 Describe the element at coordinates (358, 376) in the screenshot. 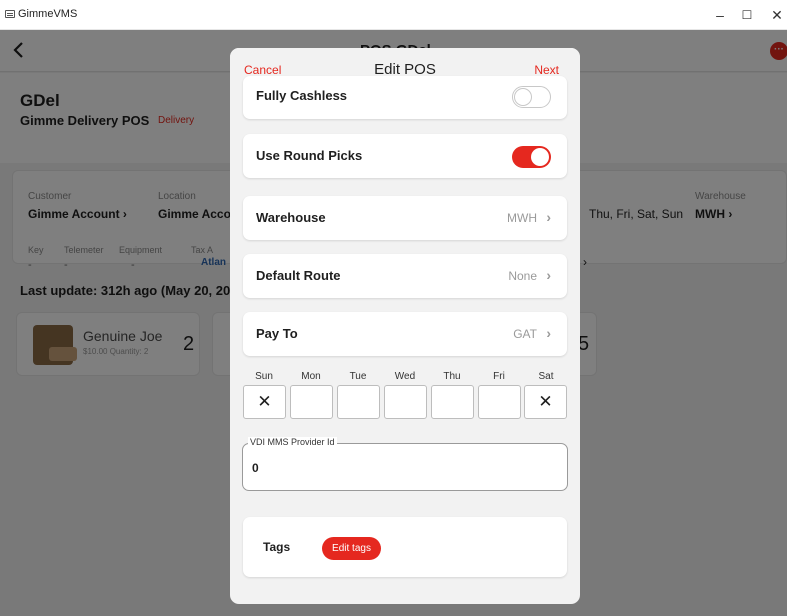

I see `day-label-tue: Tue` at that location.